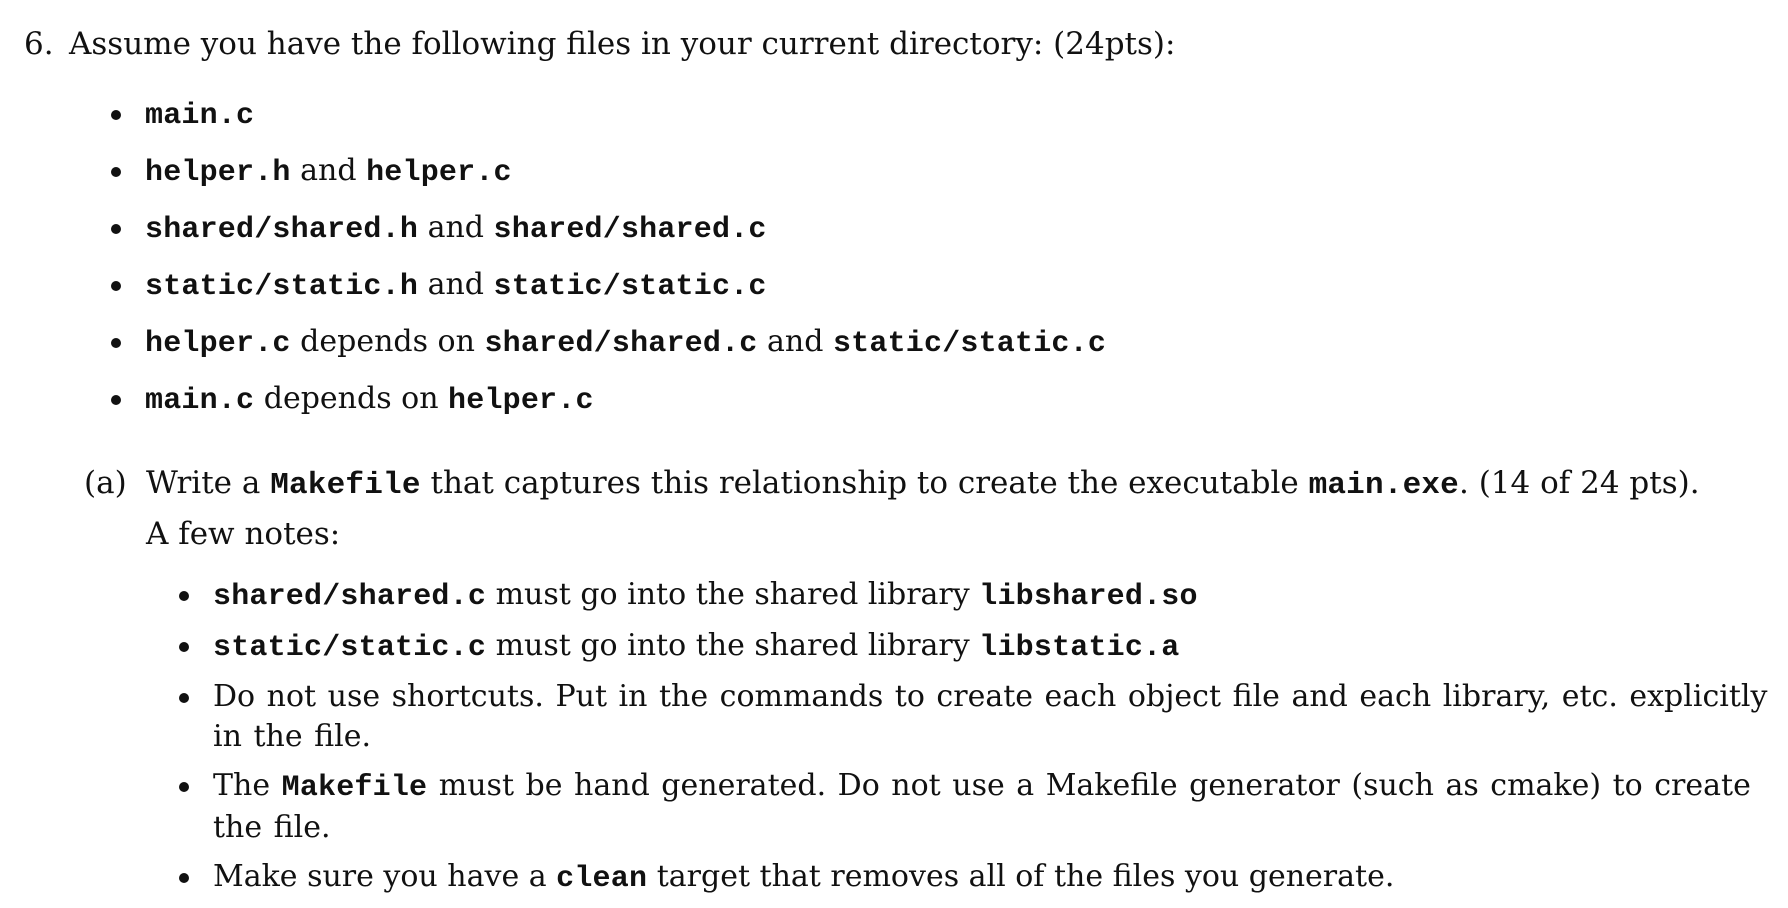 The image size is (1788, 908). What do you see at coordinates (608, 126) in the screenshot?
I see `file-item: main.c` at bounding box center [608, 126].